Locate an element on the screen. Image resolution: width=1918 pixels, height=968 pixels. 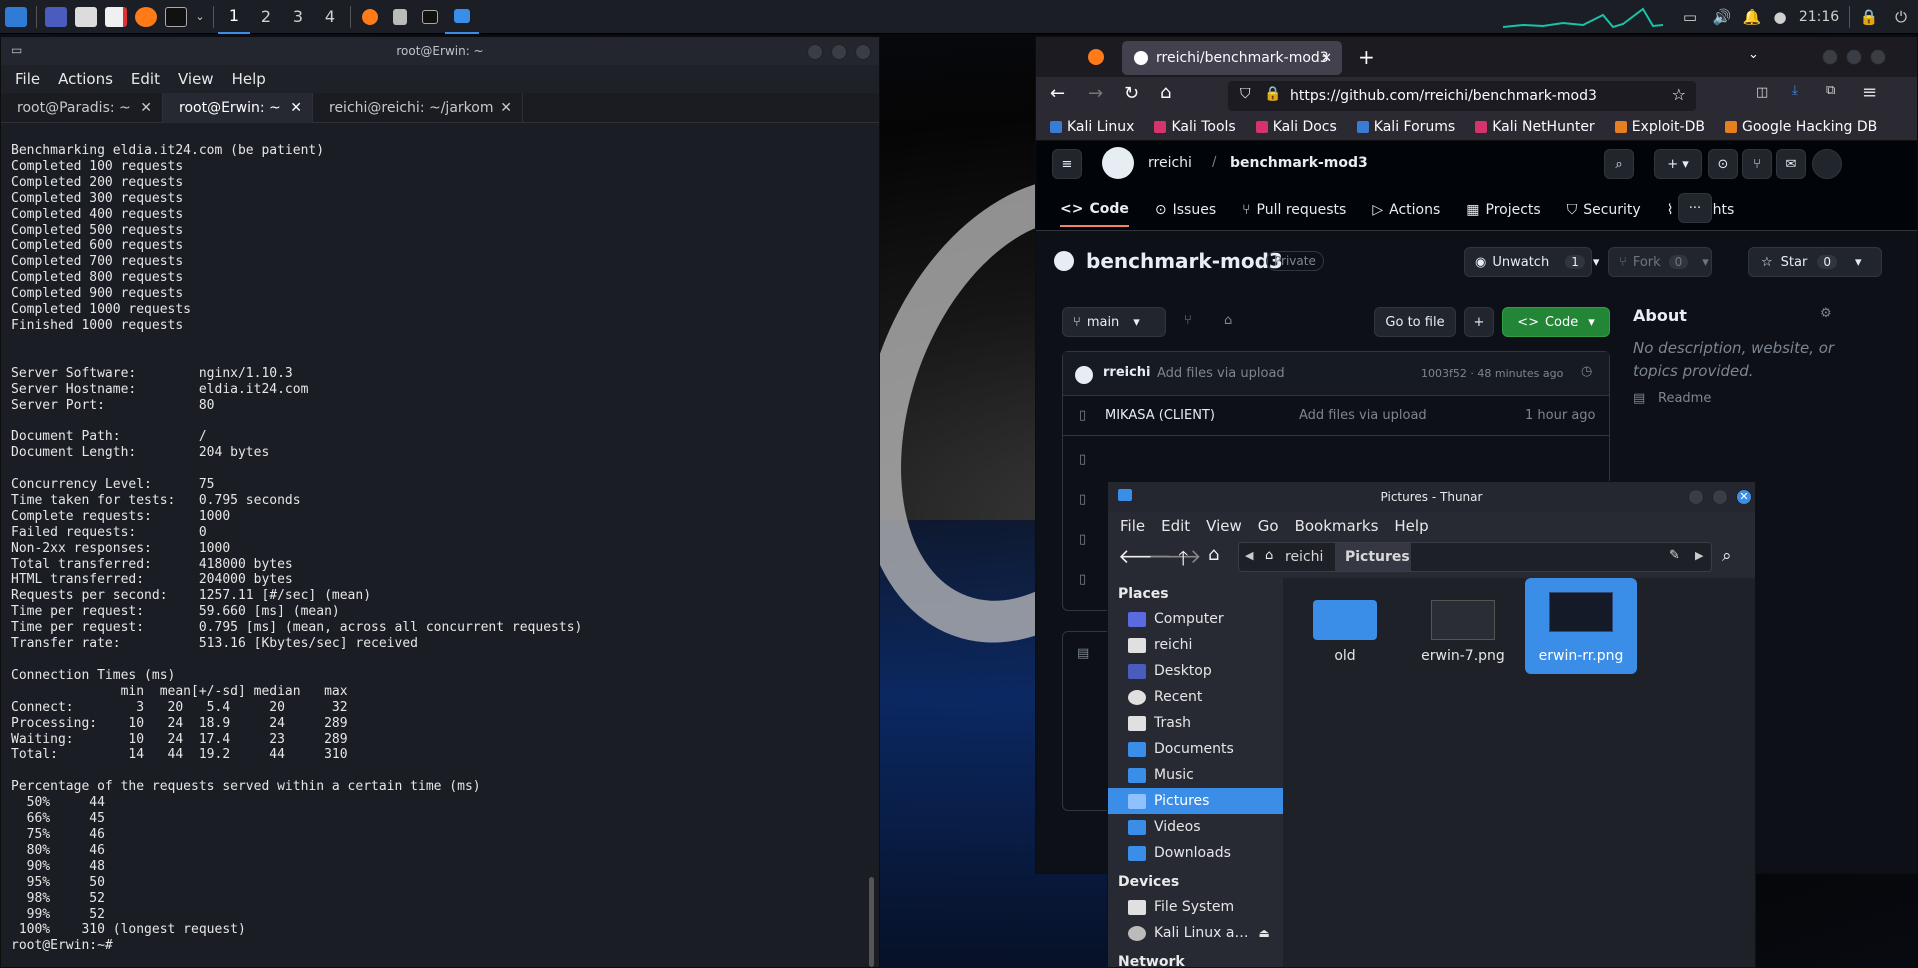
taskbar-editor-icon is located at coordinates (400, 17).